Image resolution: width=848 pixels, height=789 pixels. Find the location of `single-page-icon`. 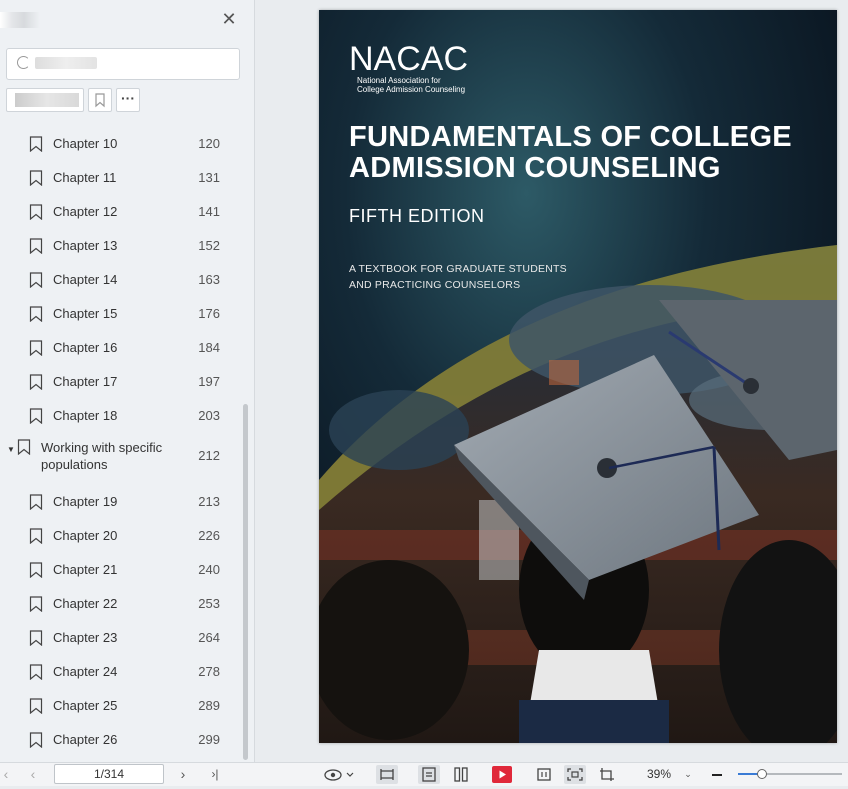

single-page-icon is located at coordinates (429, 774).